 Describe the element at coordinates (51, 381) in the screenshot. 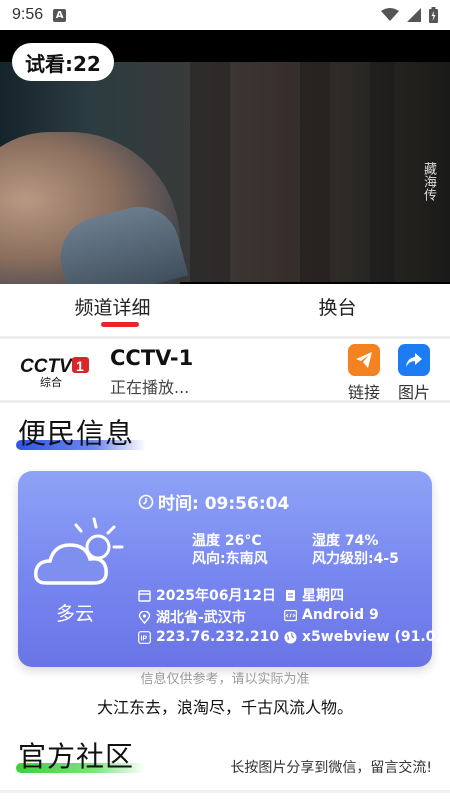

I see `cctv-logo-sub: 综合` at that location.